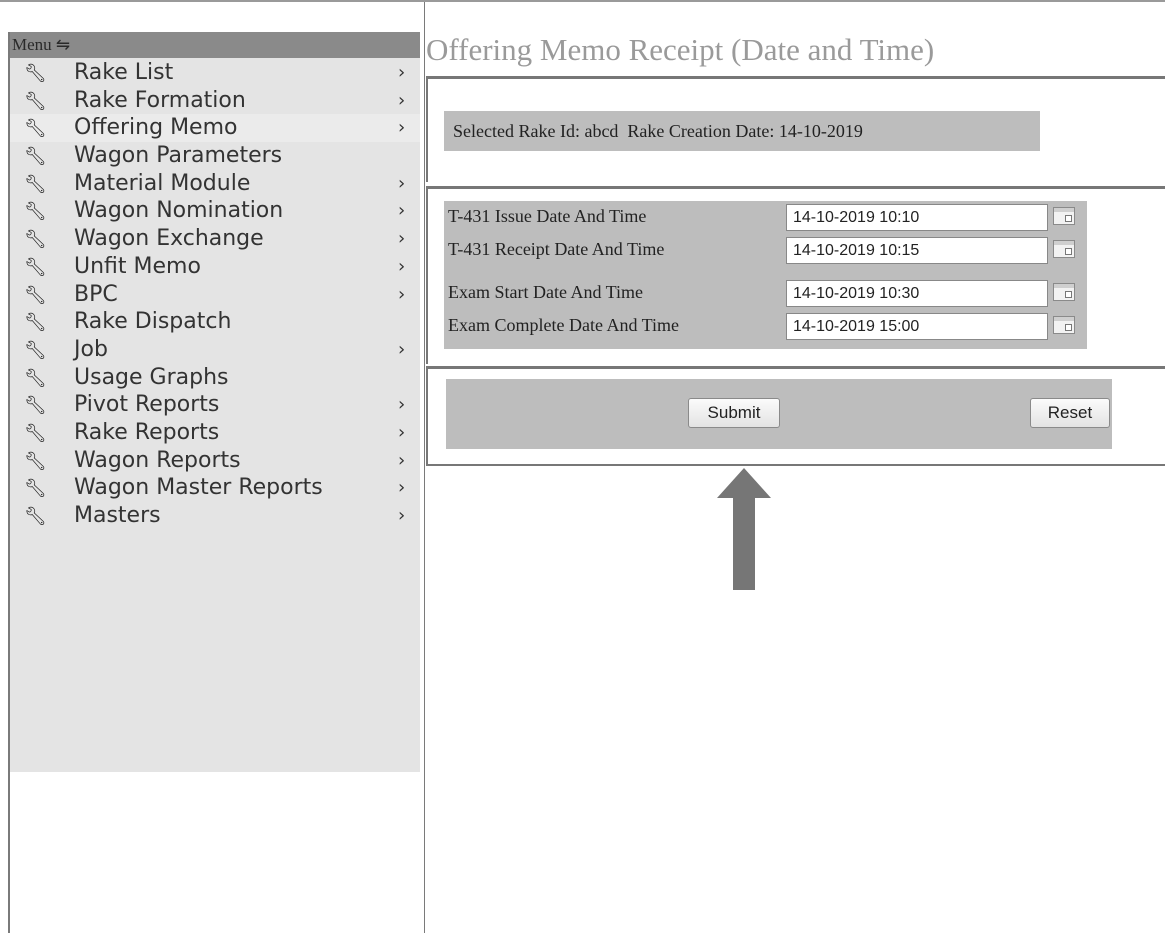 The width and height of the screenshot is (1165, 933). What do you see at coordinates (169, 239) in the screenshot?
I see `sidebar-item-label: Wagon Exchange` at bounding box center [169, 239].